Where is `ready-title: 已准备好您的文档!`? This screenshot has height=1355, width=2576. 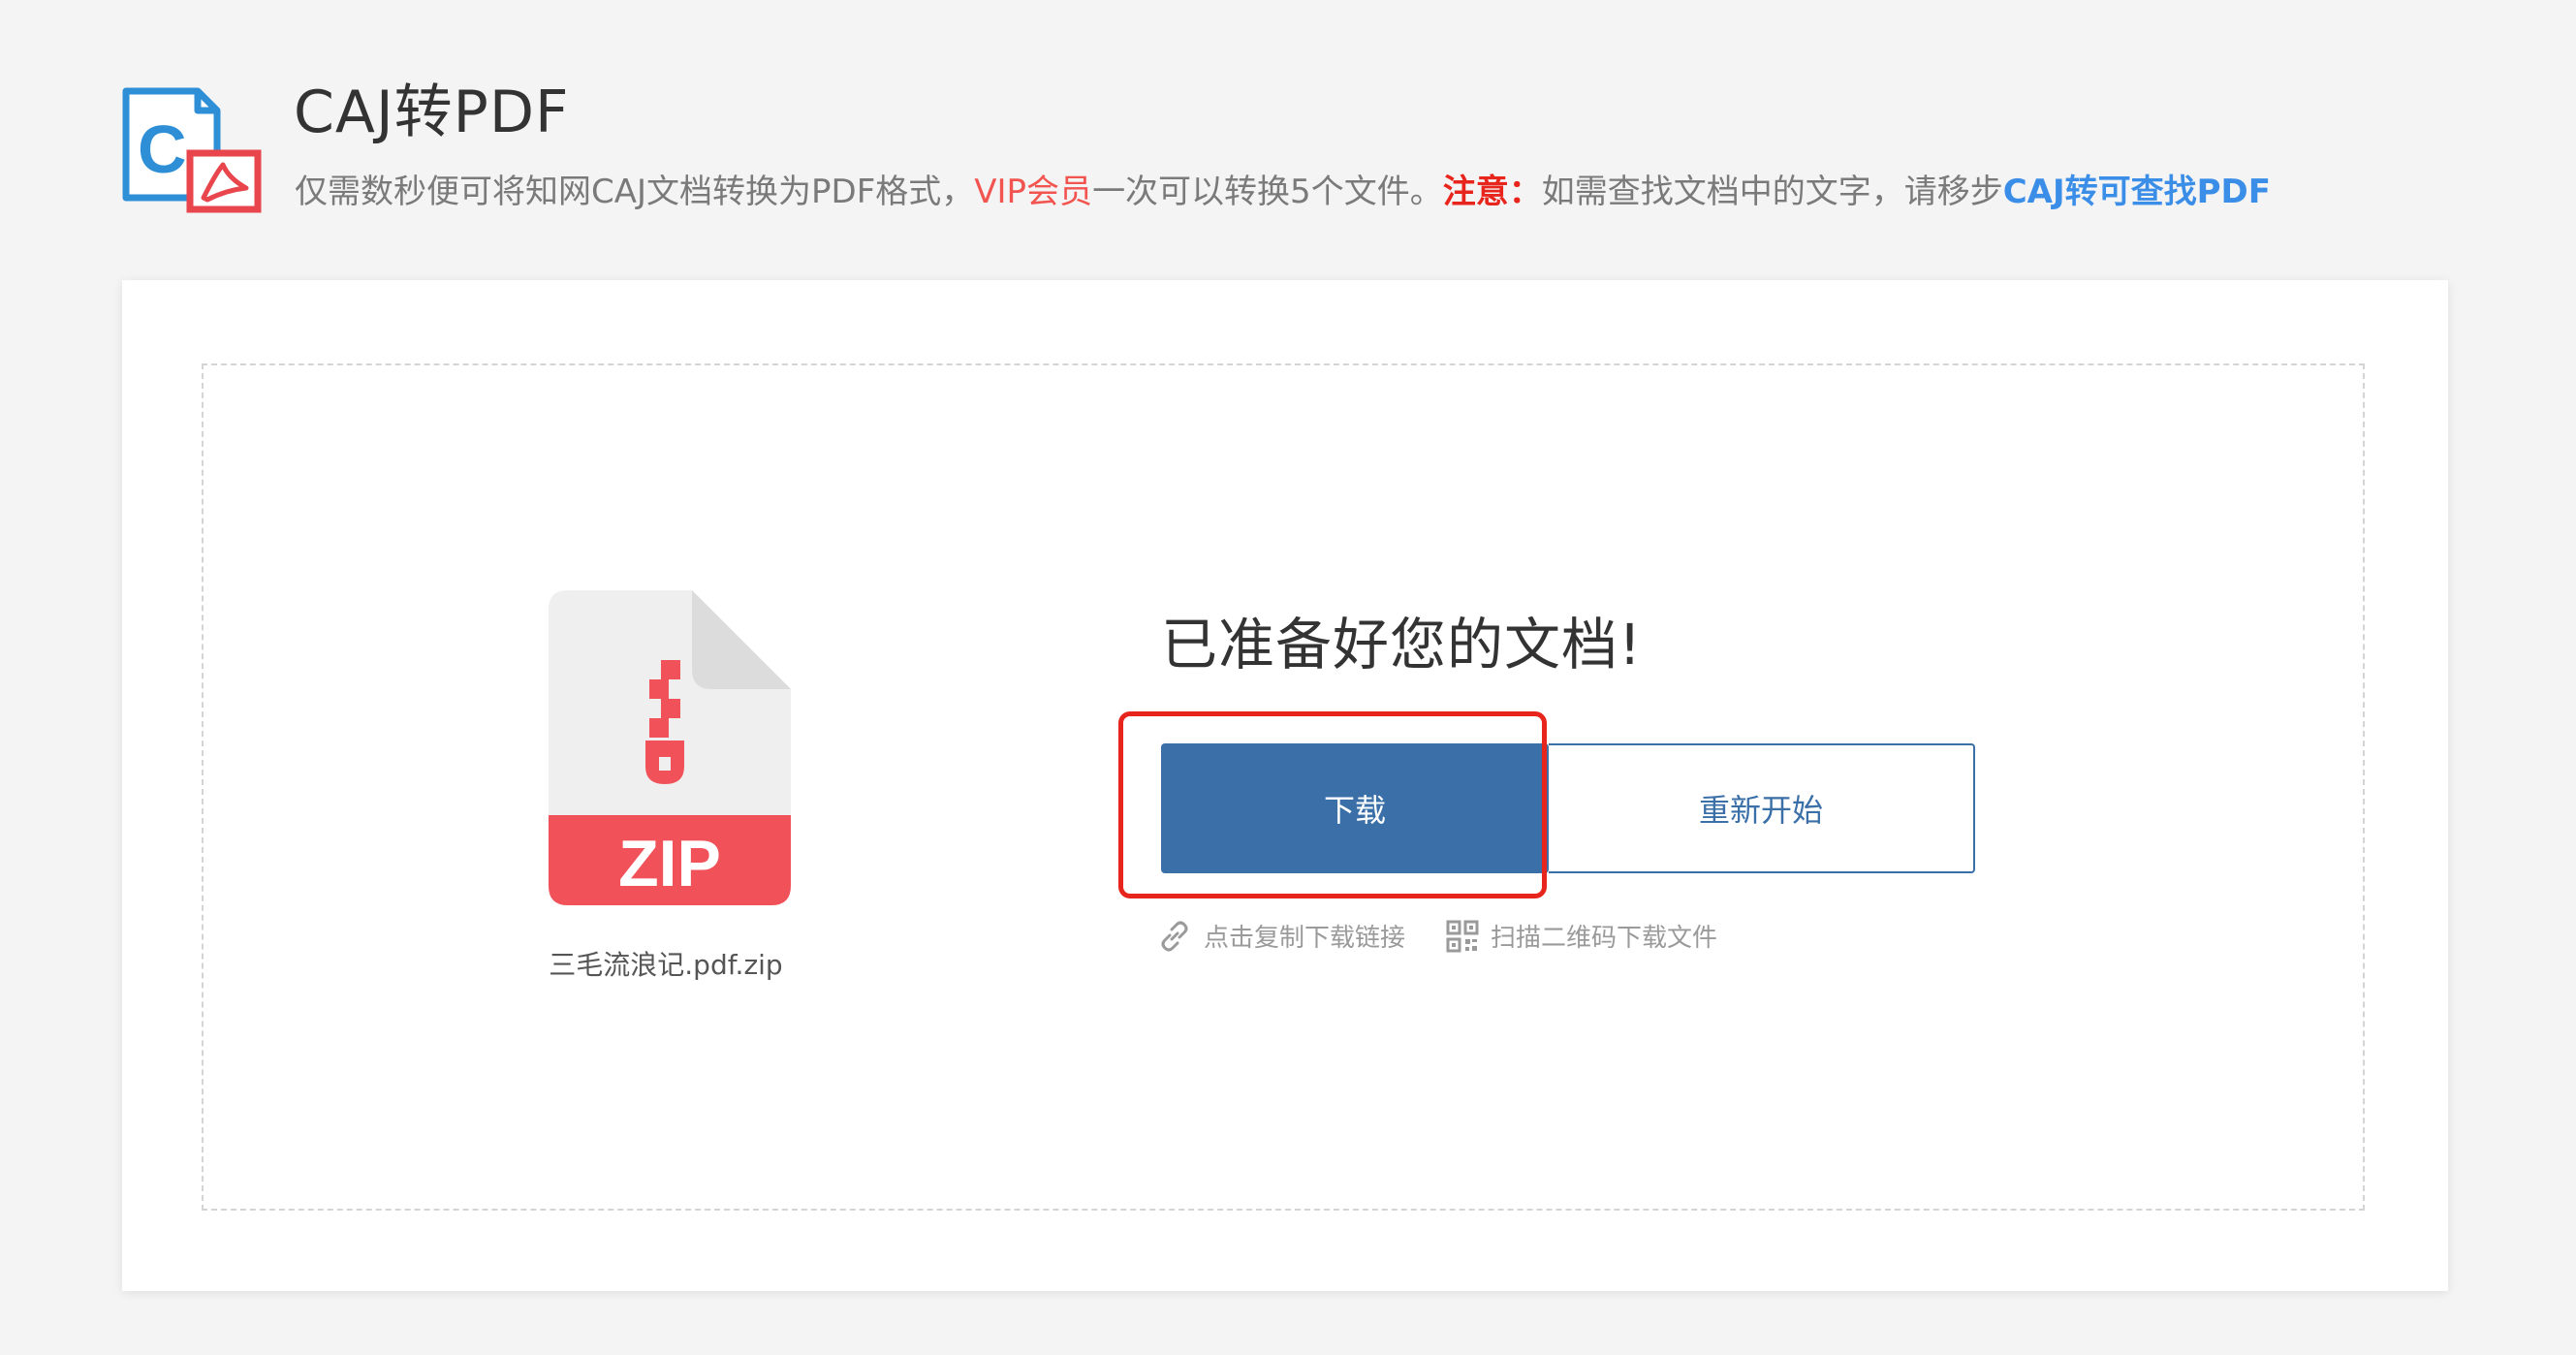 ready-title: 已准备好您的文档! is located at coordinates (1402, 645).